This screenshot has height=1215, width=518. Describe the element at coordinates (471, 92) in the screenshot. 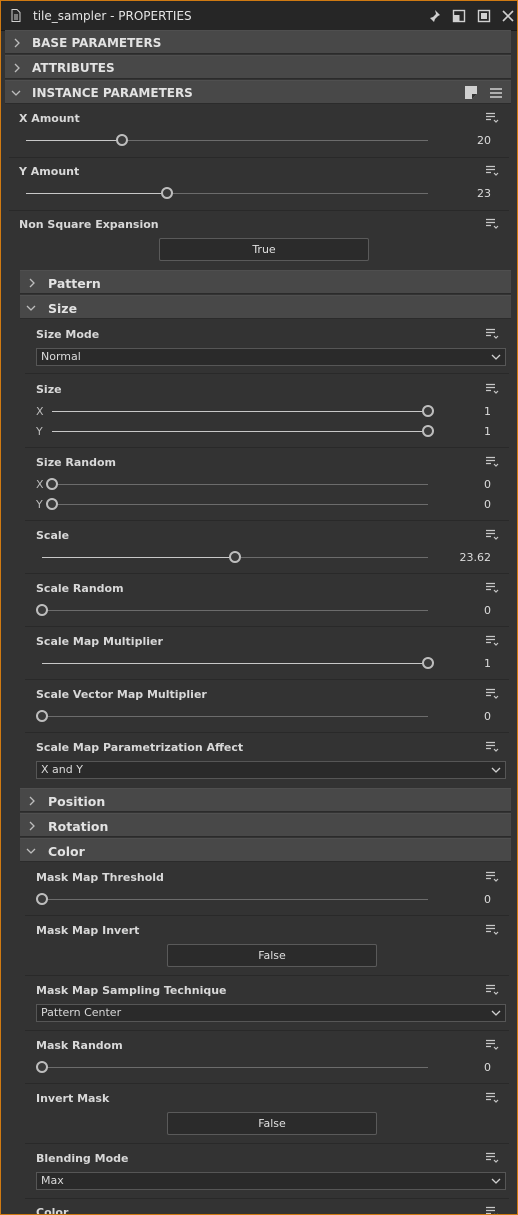

I see `preset-icon` at that location.